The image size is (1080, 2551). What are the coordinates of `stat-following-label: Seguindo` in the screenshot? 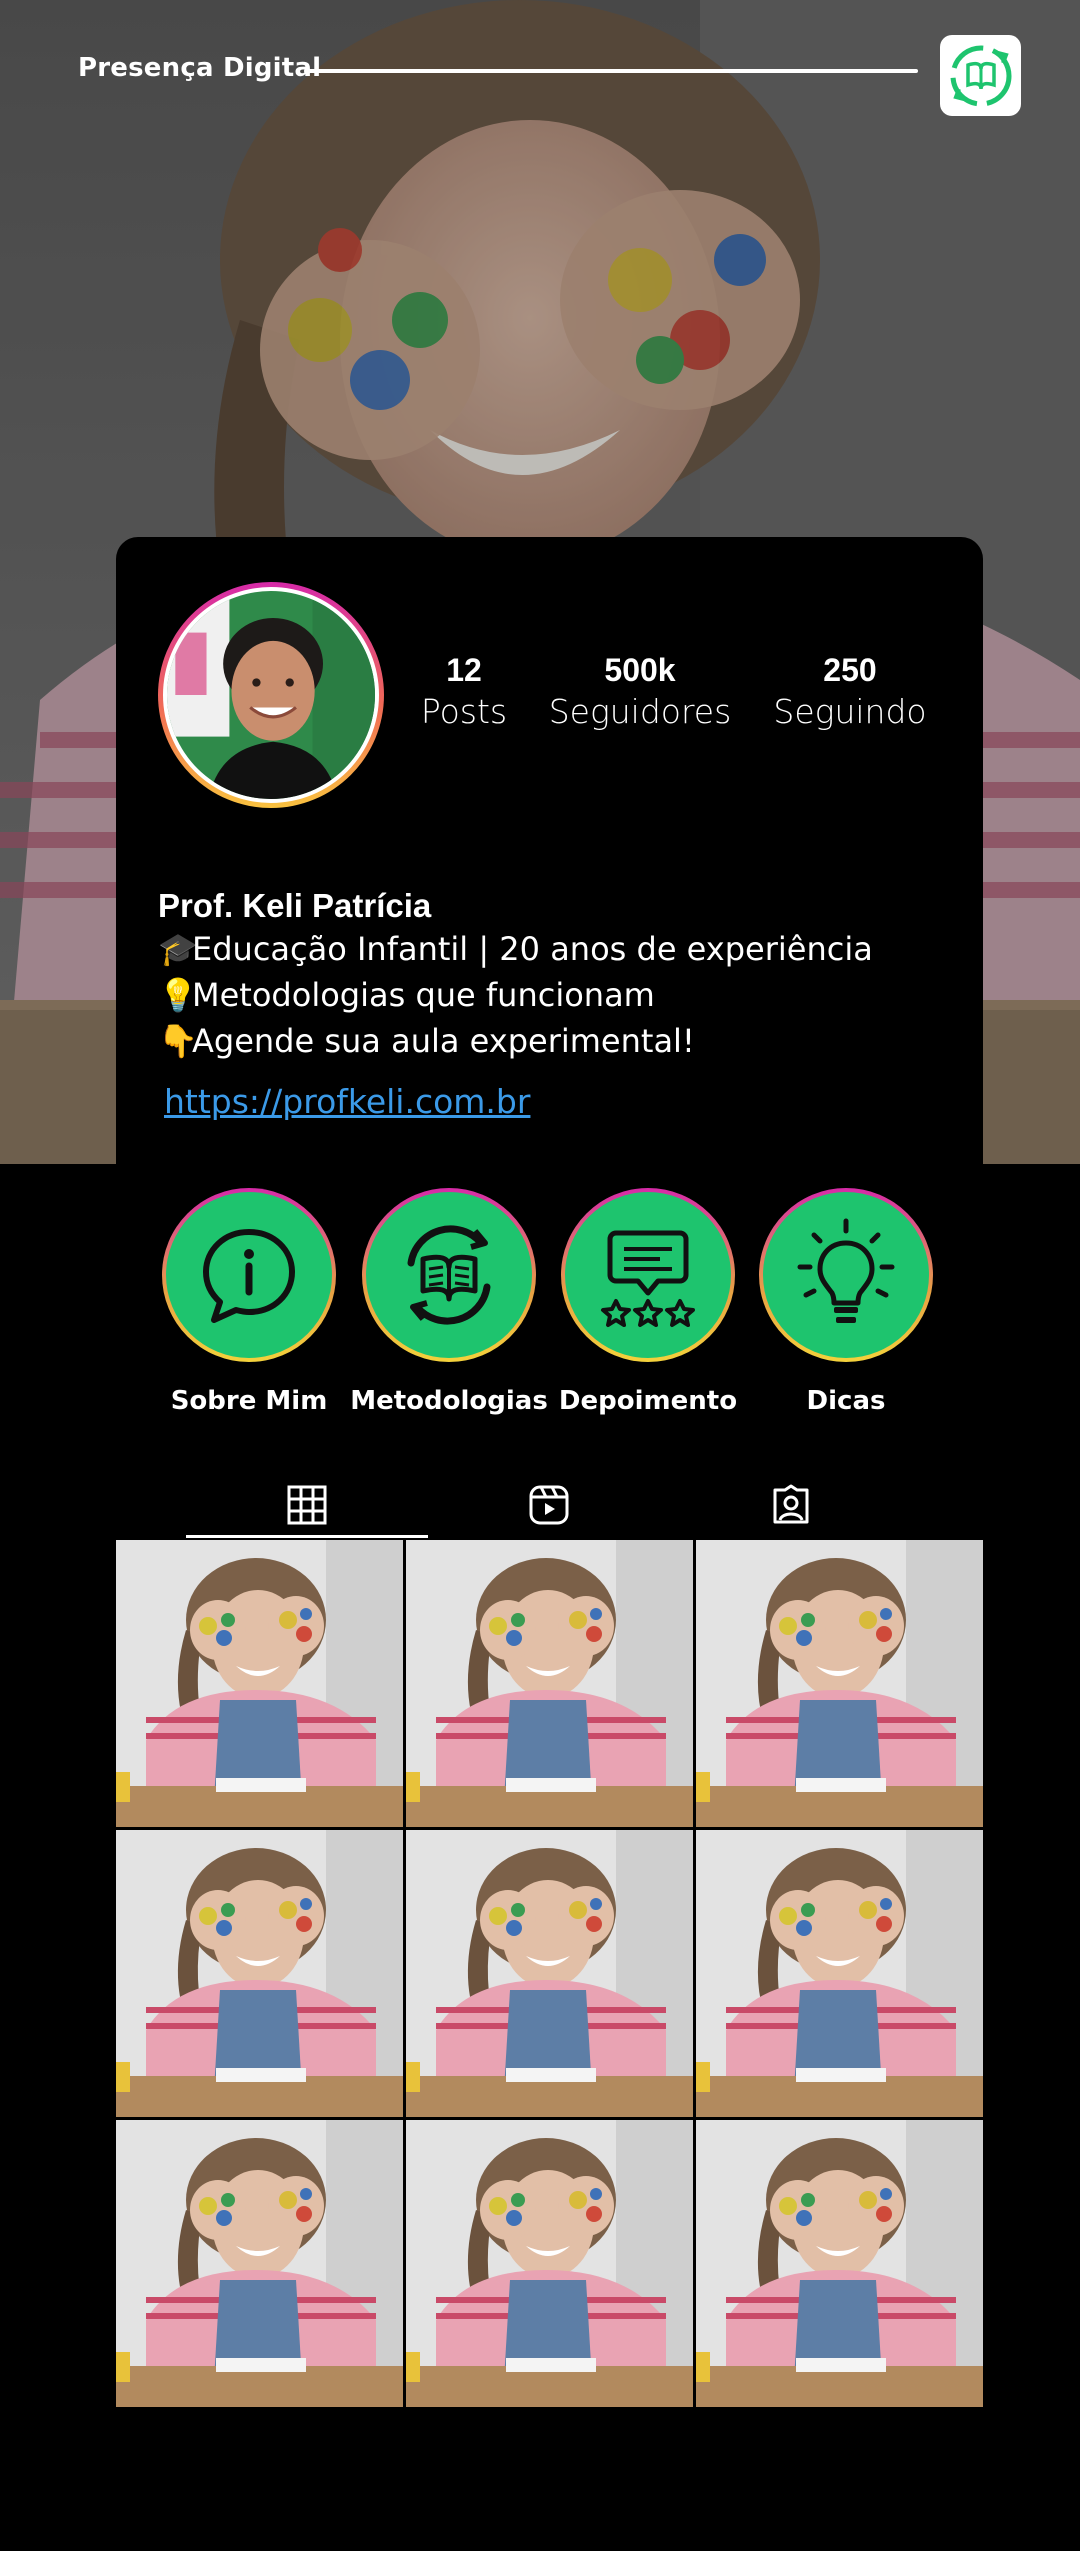 It's located at (850, 711).